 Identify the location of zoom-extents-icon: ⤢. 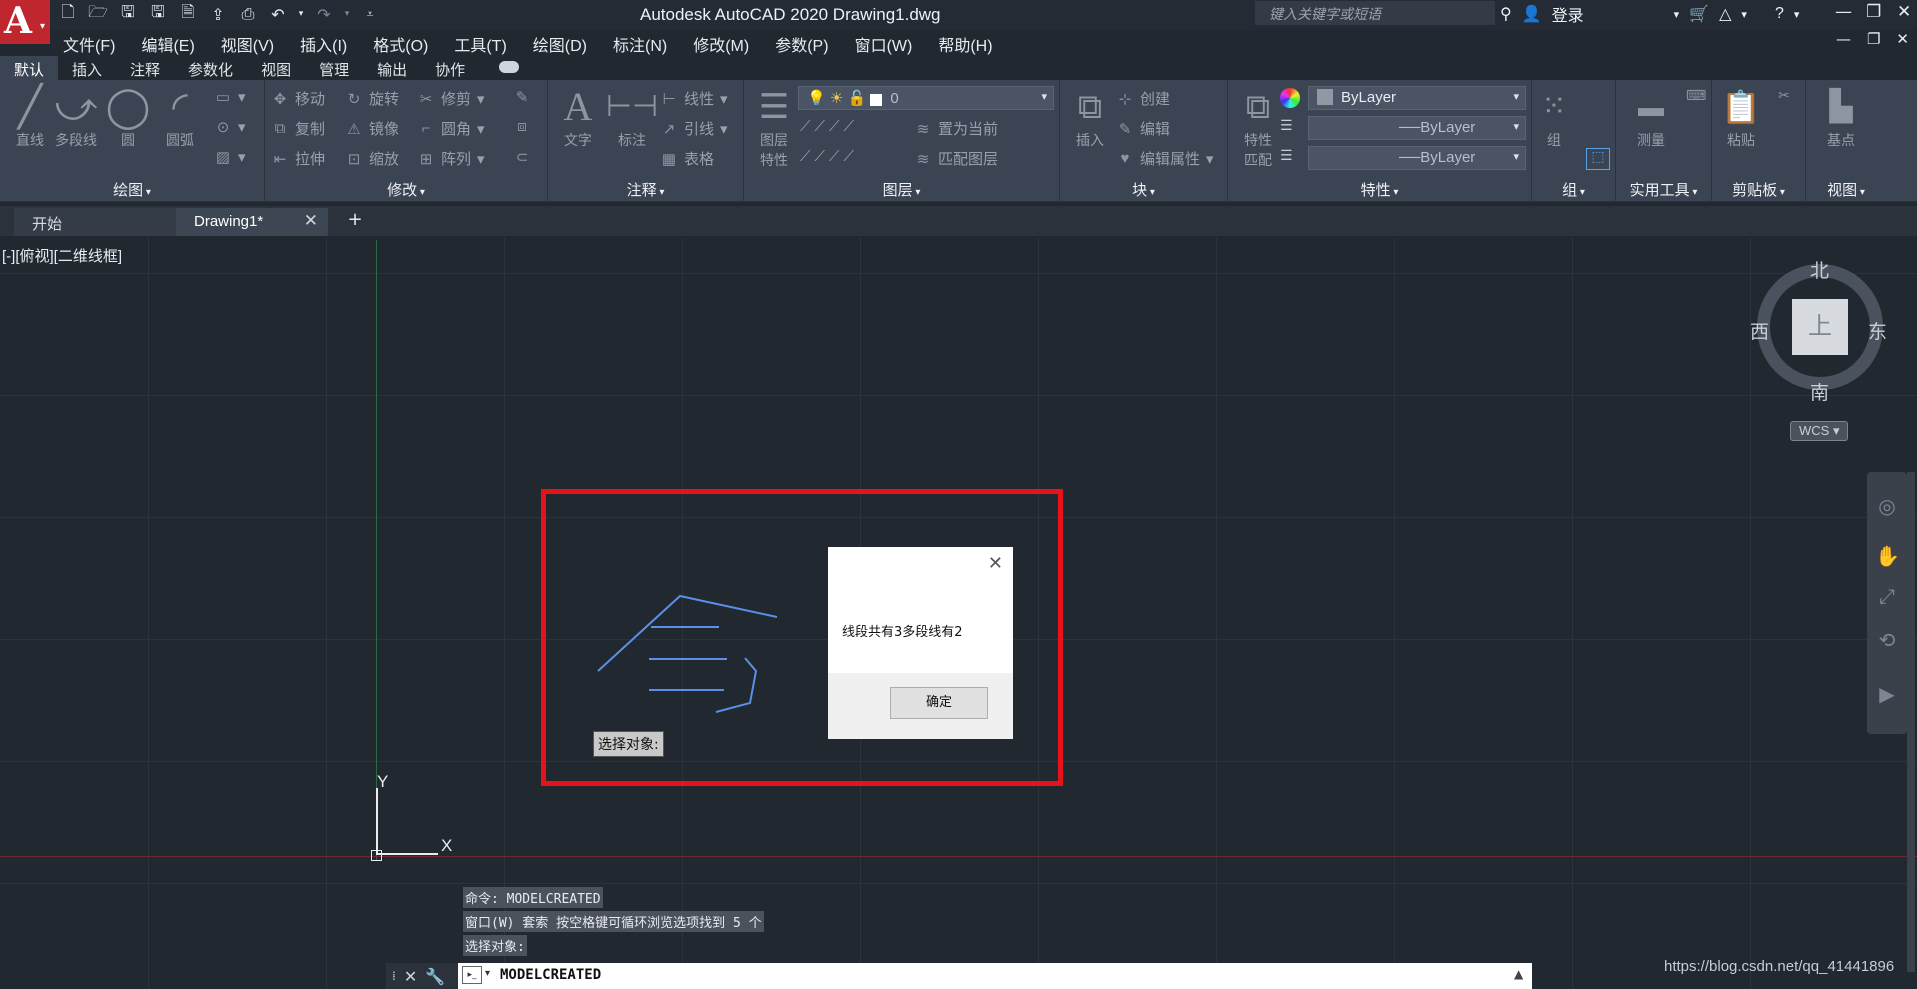
(1887, 596).